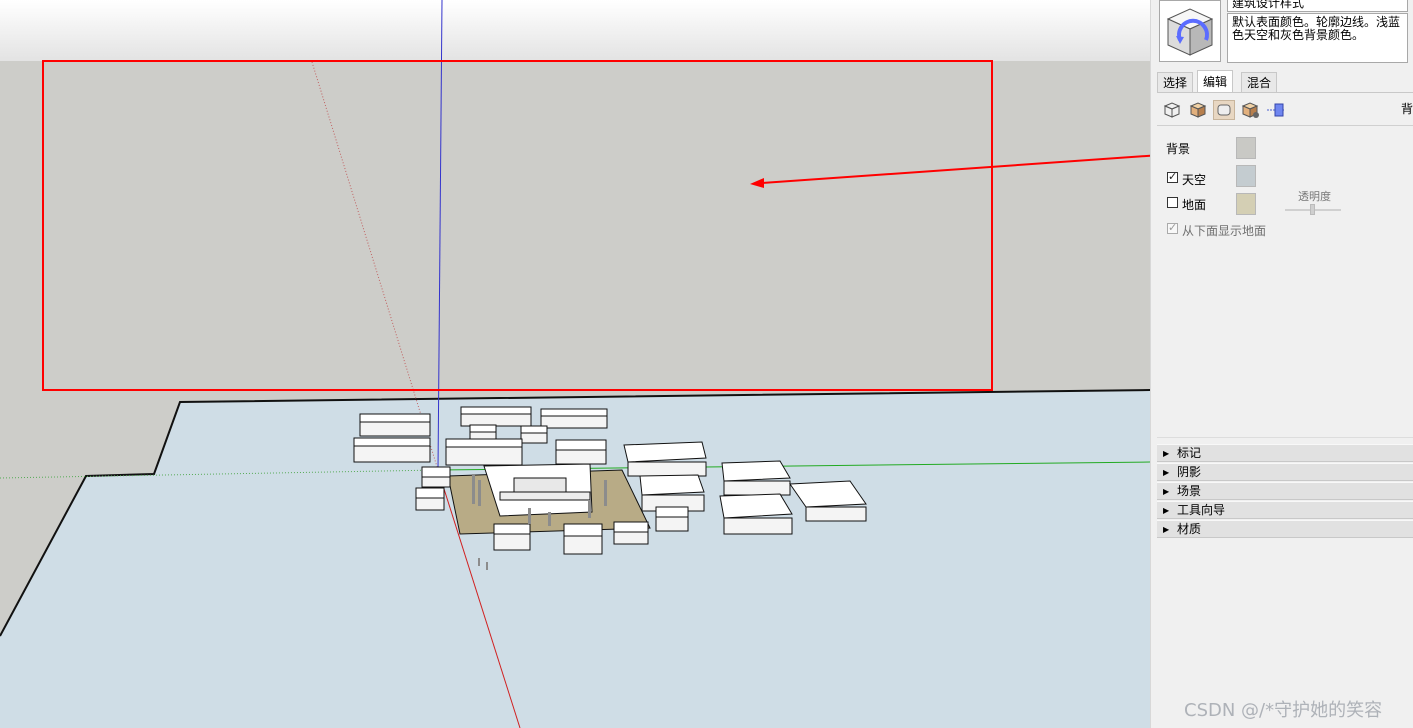 This screenshot has height=728, width=1413. Describe the element at coordinates (1317, 38) in the screenshot. I see `style-description-field: 默认表面颜色。轮廓边线。浅蓝色天空和灰色背景颜色。` at that location.